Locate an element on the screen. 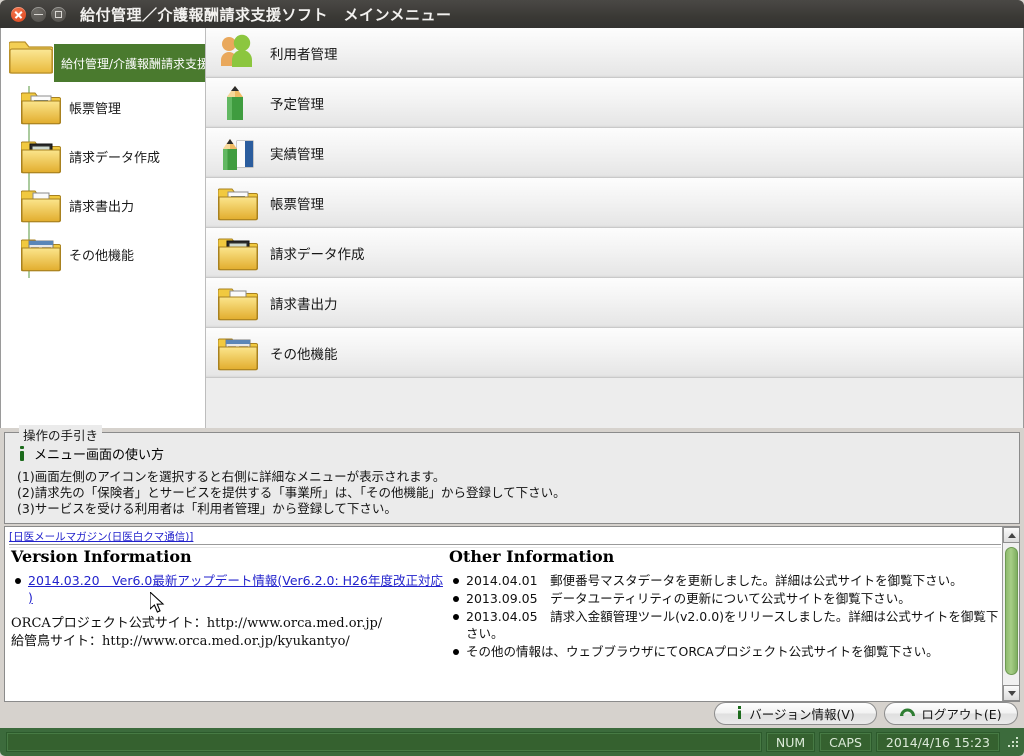  logout-label: ログアウト(E) is located at coordinates (961, 714).